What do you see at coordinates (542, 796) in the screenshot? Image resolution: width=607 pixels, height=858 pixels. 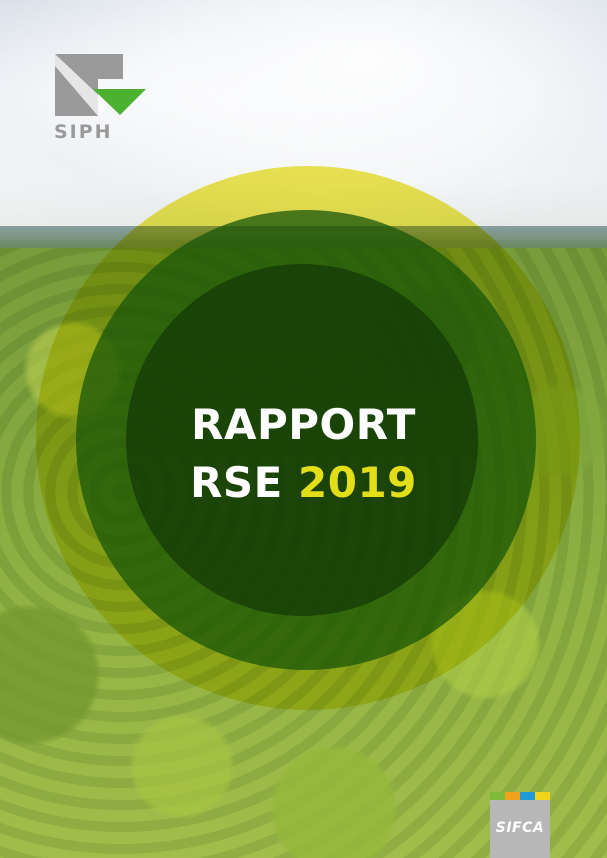 I see `sifca-stripe-yellow` at bounding box center [542, 796].